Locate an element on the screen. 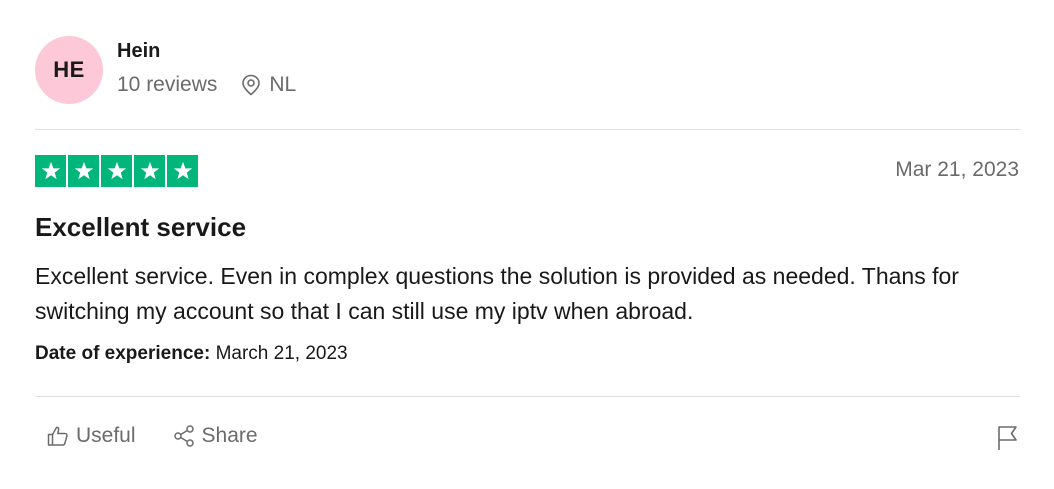 The image size is (1054, 489). star-rating is located at coordinates (116, 171).